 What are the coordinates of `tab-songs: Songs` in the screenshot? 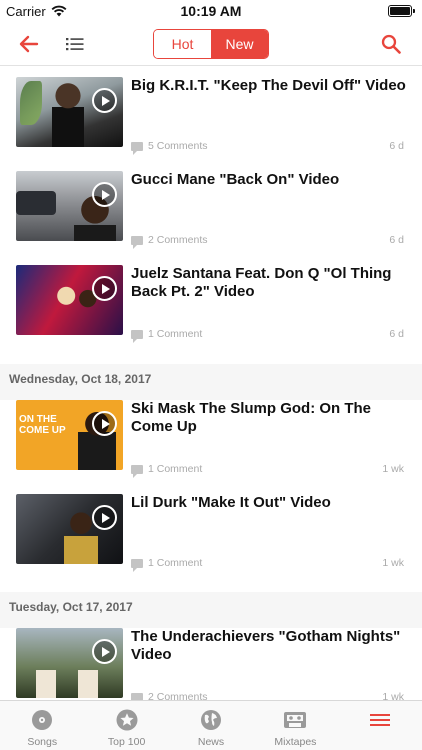 It's located at (42, 725).